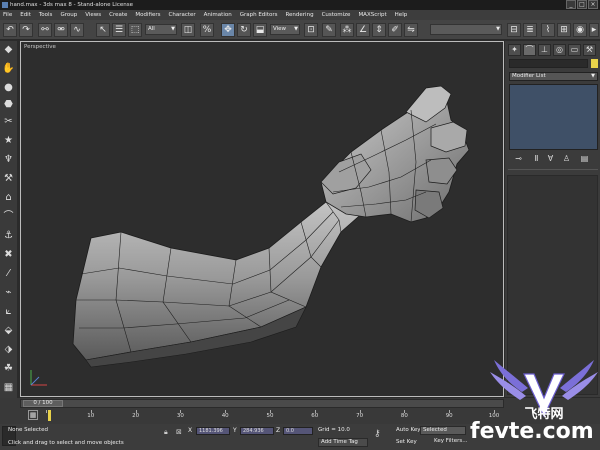 The width and height of the screenshot is (600, 450). Describe the element at coordinates (298, 431) in the screenshot. I see `z-coordinate-field: 0.0` at that location.